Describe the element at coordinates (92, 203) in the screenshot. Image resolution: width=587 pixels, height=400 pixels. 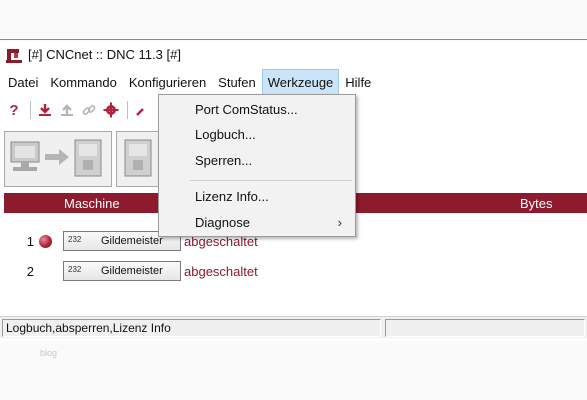
I see `column-header-machine: Maschine` at that location.